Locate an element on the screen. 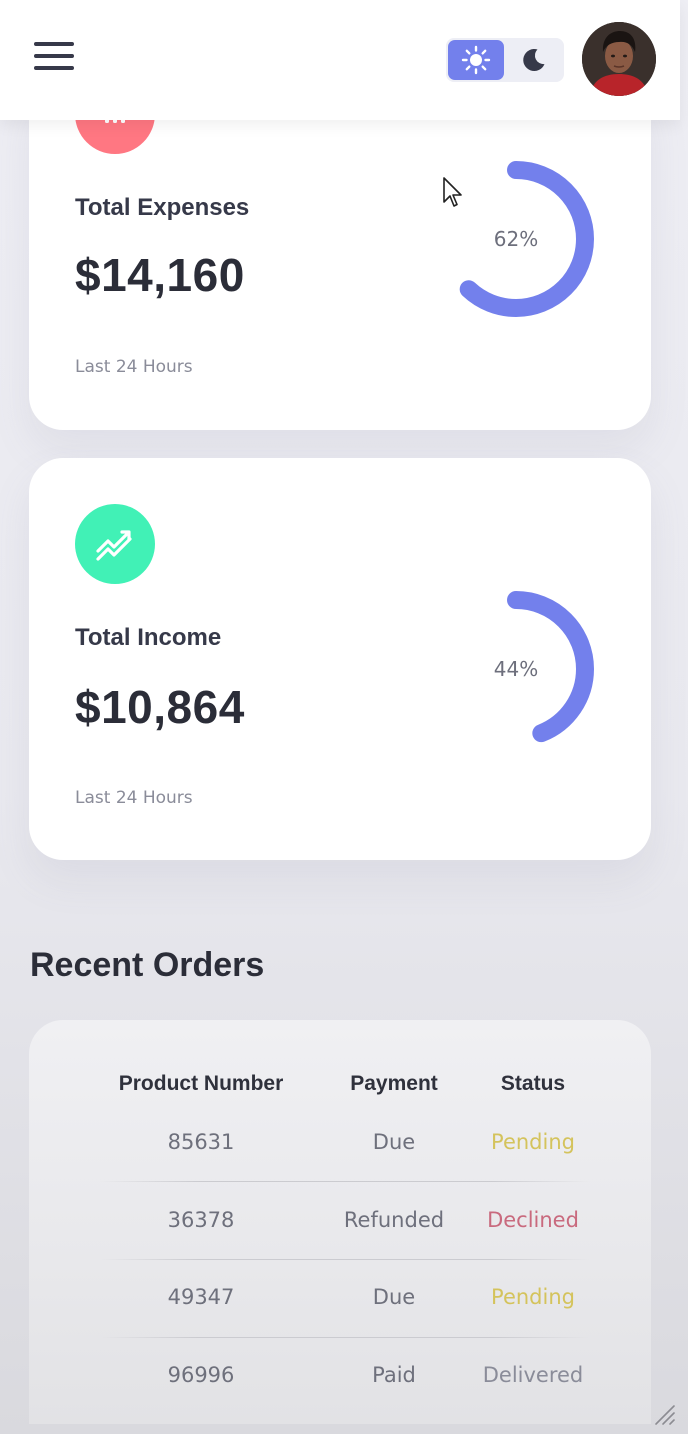 The width and height of the screenshot is (688, 1434). light-mode-button is located at coordinates (476, 60).